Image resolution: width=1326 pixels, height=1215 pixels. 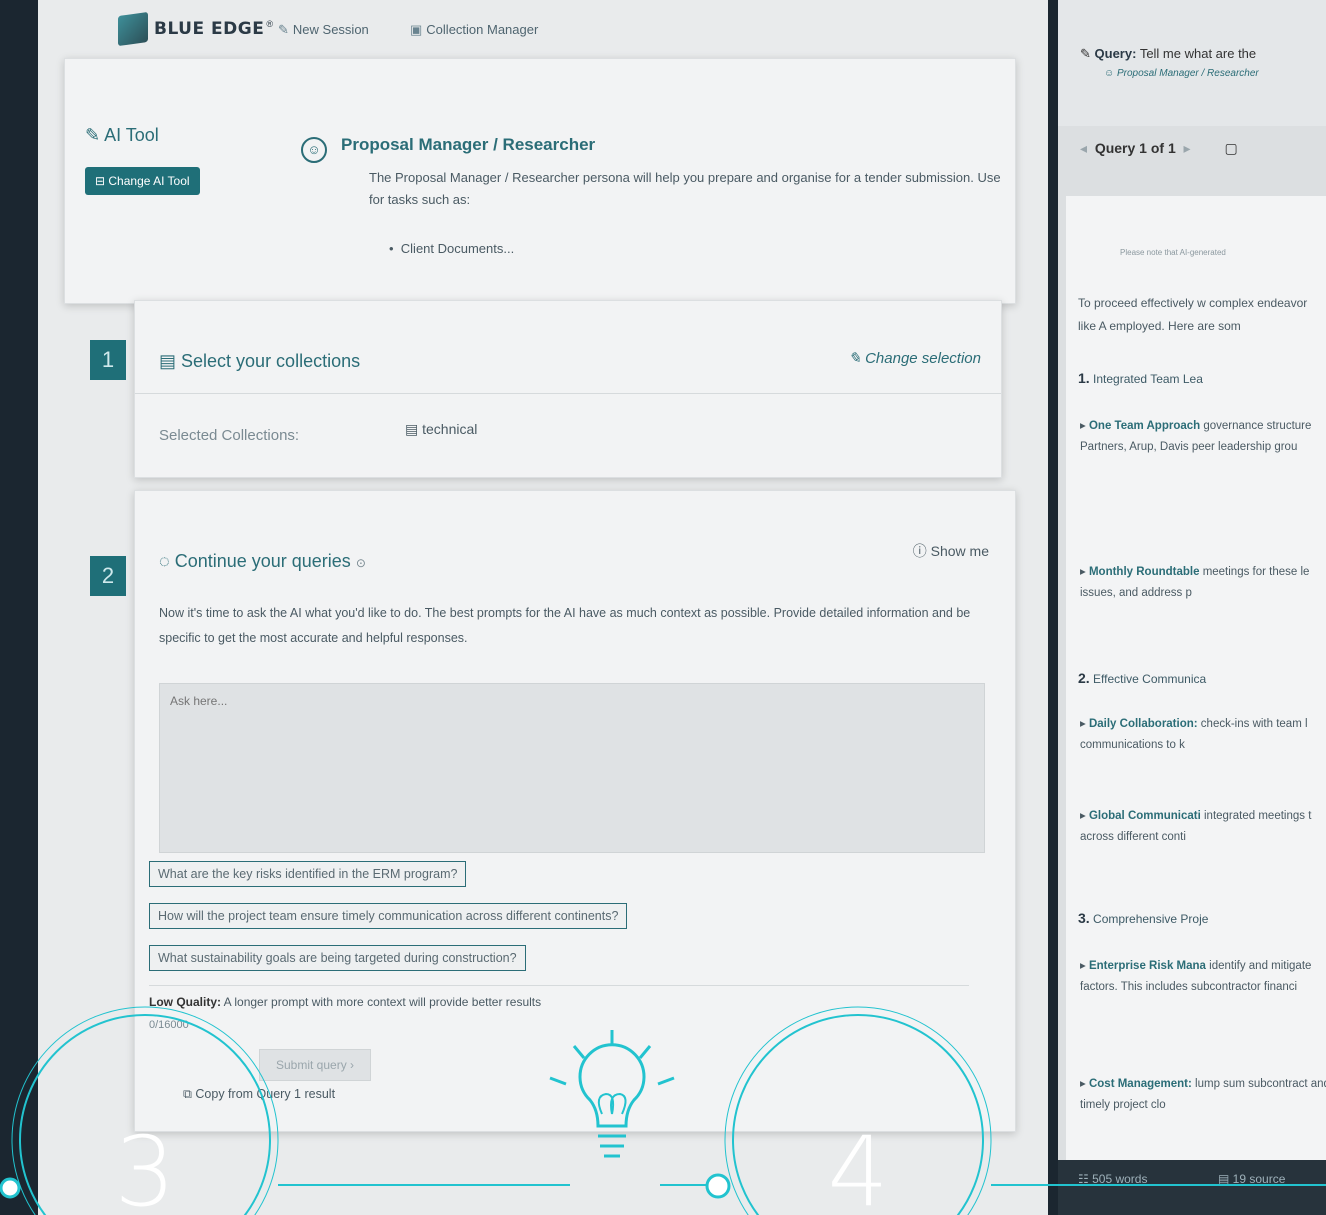 I want to click on answer-section-heading: 1. Integrated Team Lea, so click(x=1140, y=378).